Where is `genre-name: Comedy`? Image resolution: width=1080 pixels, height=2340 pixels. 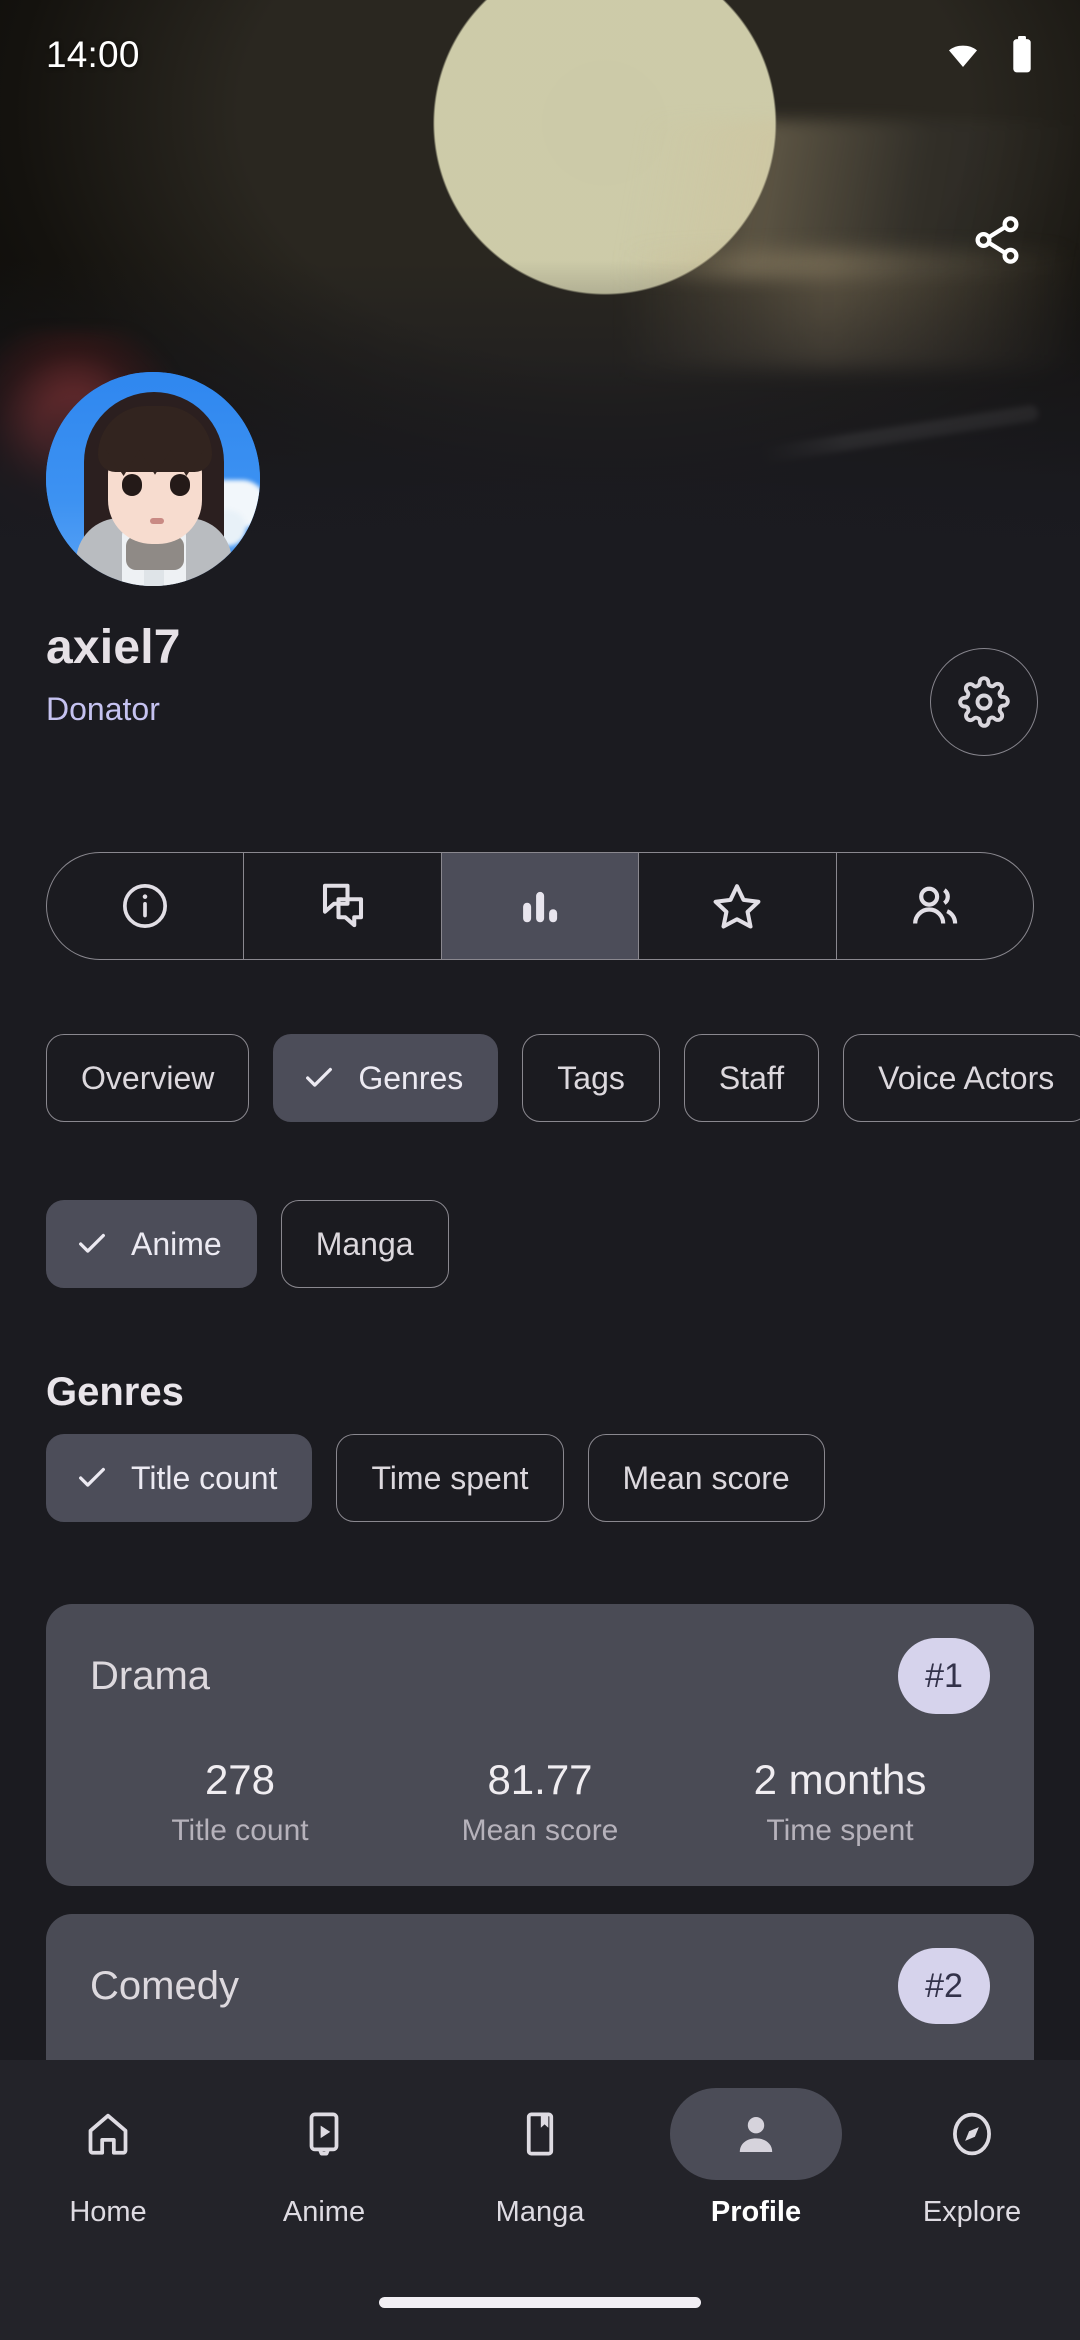
genre-name: Comedy is located at coordinates (164, 1985).